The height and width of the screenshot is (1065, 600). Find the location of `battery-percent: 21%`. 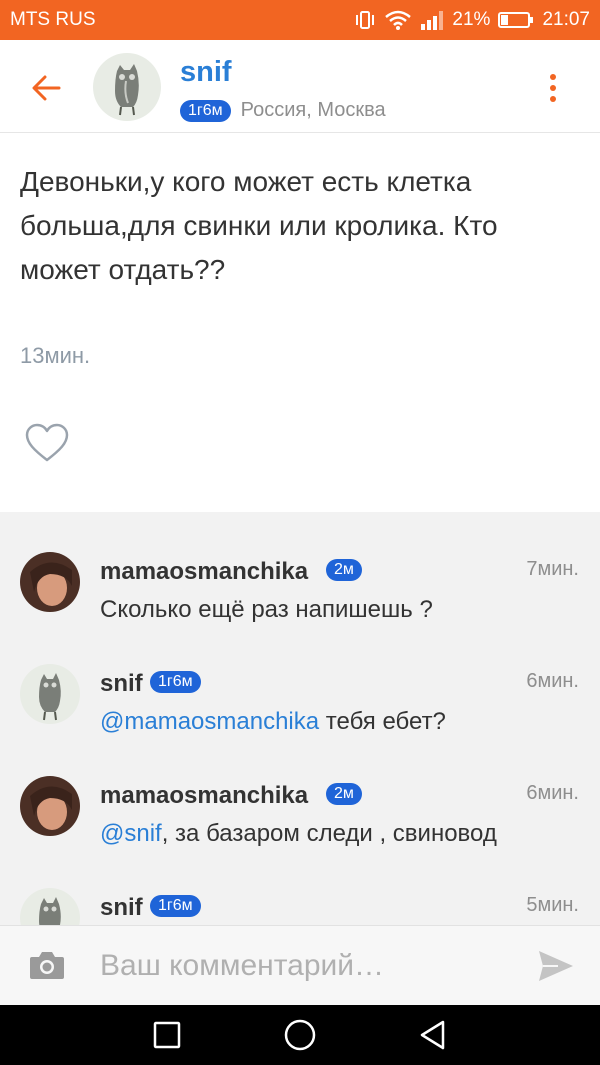

battery-percent: 21% is located at coordinates (471, 19).